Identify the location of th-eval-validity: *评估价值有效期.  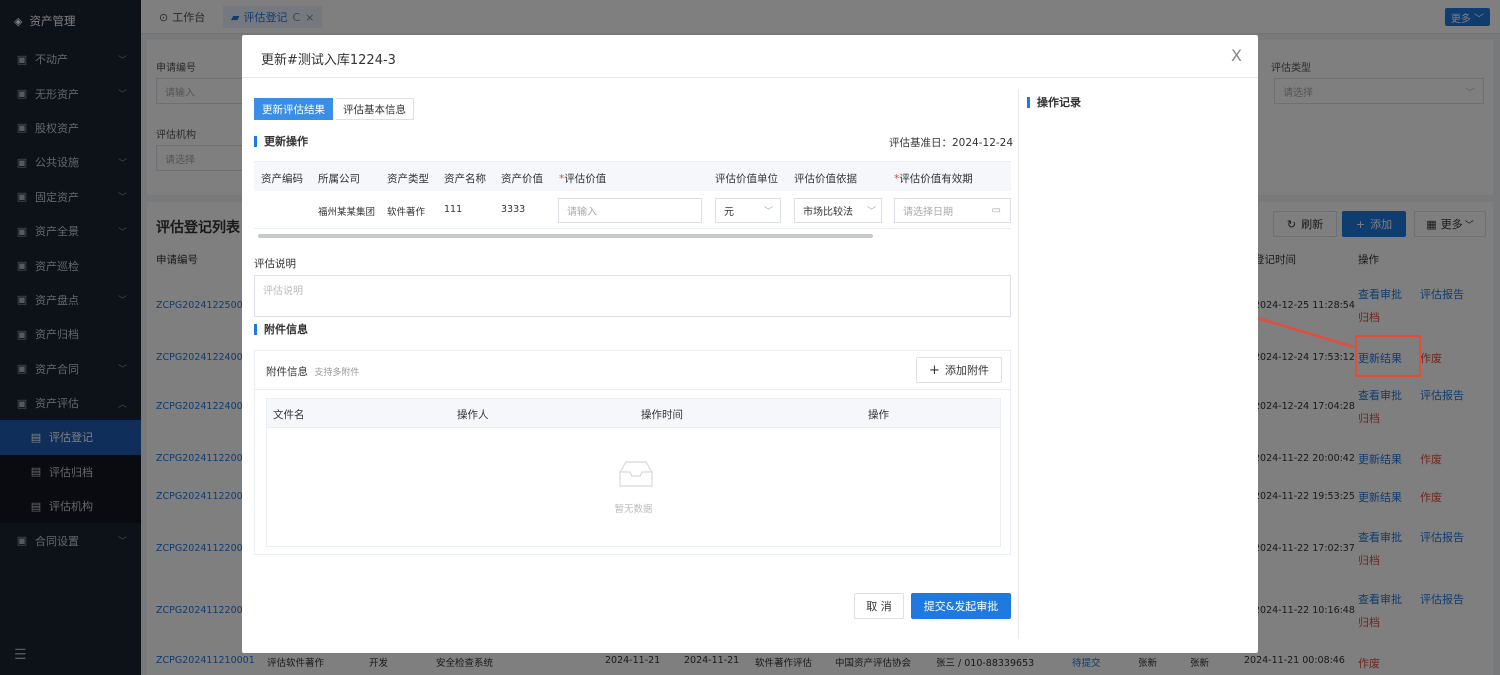
(933, 178).